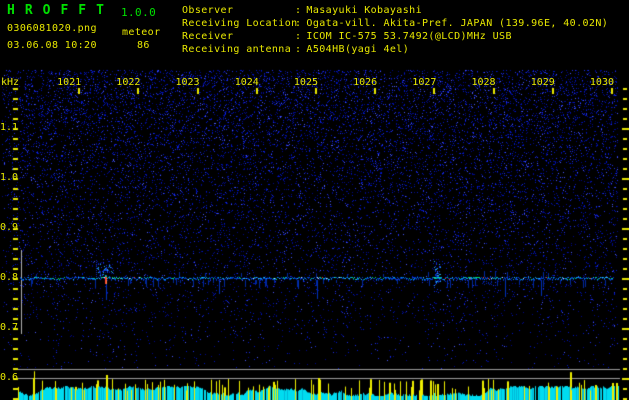 Image resolution: width=629 pixels, height=400 pixels. Describe the element at coordinates (52, 28) in the screenshot. I see `output-filename: 0306081020.png` at that location.